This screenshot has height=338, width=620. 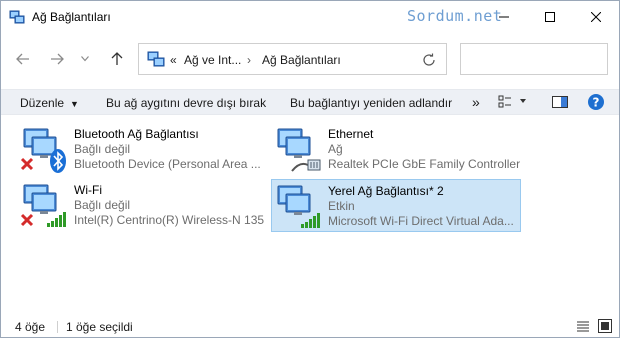 I want to click on selection-count: 1 öğe seçildi, so click(x=99, y=327).